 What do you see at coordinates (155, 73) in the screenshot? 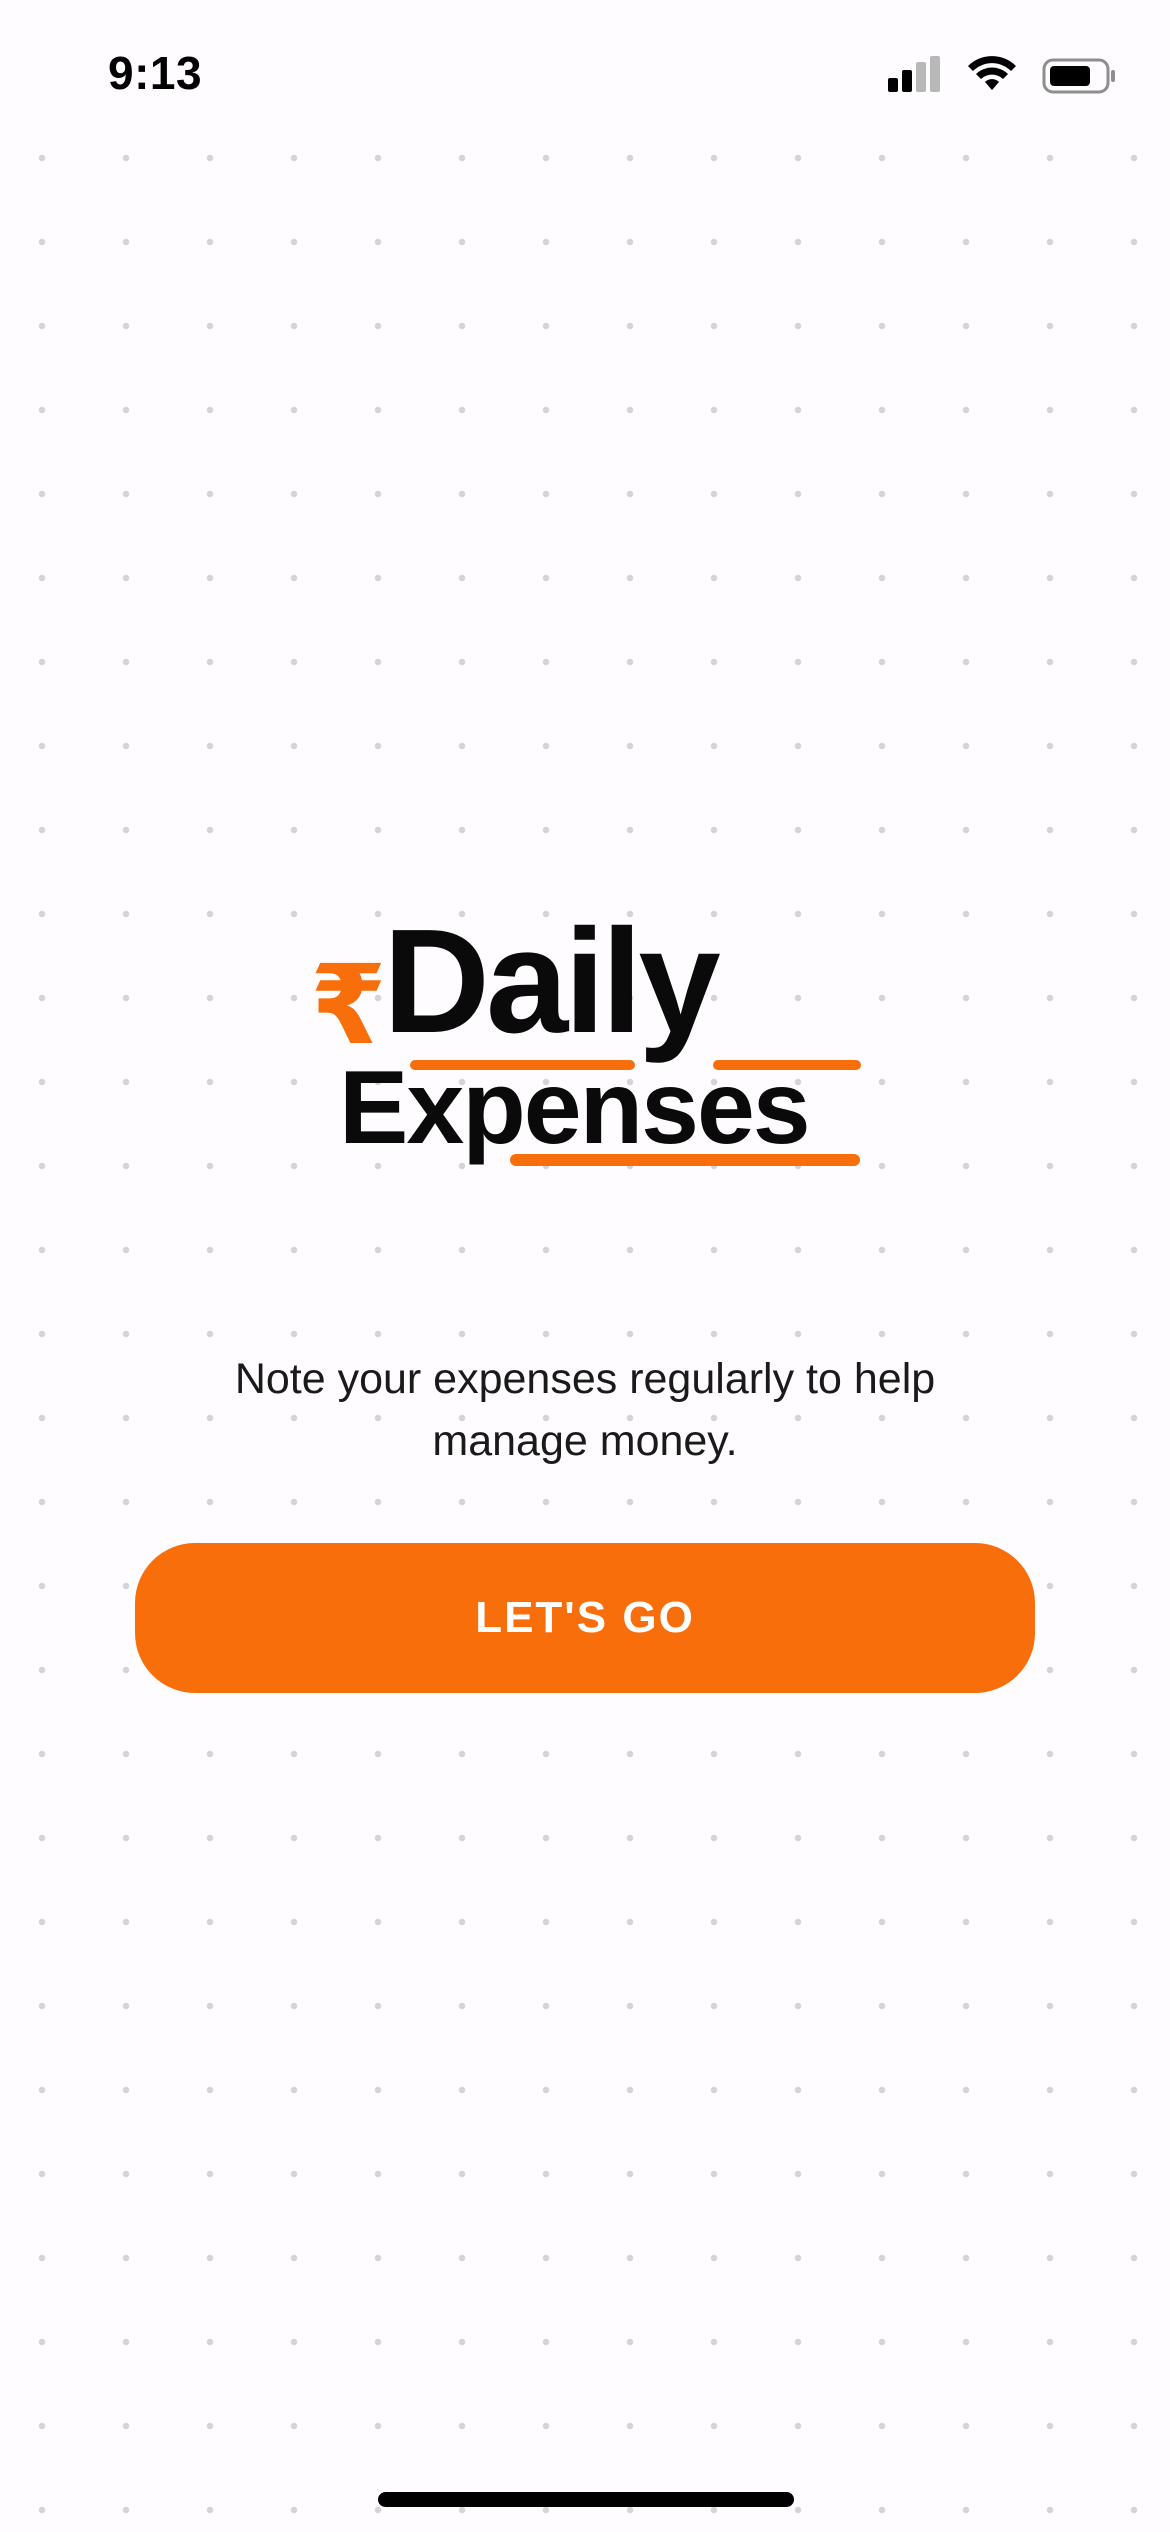
I see `status-time: 9:13` at bounding box center [155, 73].